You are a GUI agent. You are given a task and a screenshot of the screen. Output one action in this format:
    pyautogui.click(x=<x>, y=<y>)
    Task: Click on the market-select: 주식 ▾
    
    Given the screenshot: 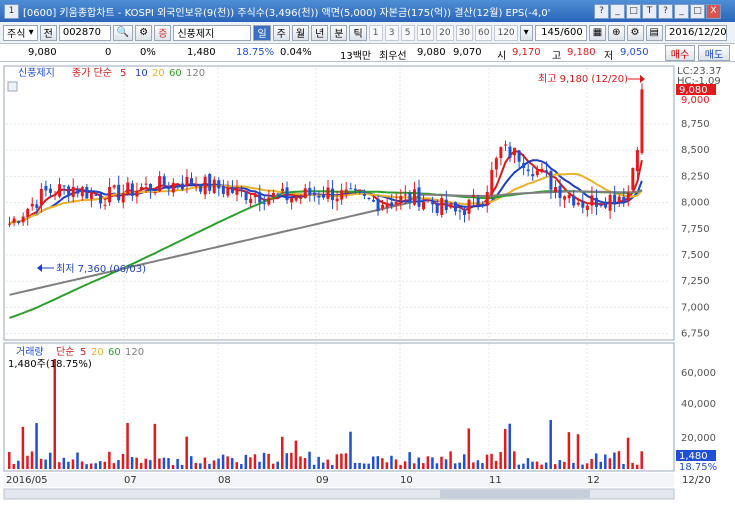 What is the action you would take?
    pyautogui.click(x=20, y=32)
    